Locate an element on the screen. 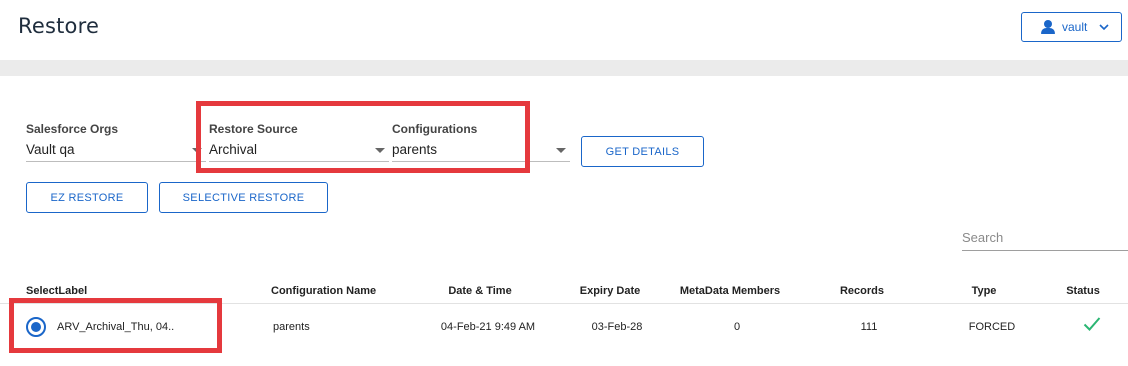  toolbar-divider is located at coordinates (564, 68).